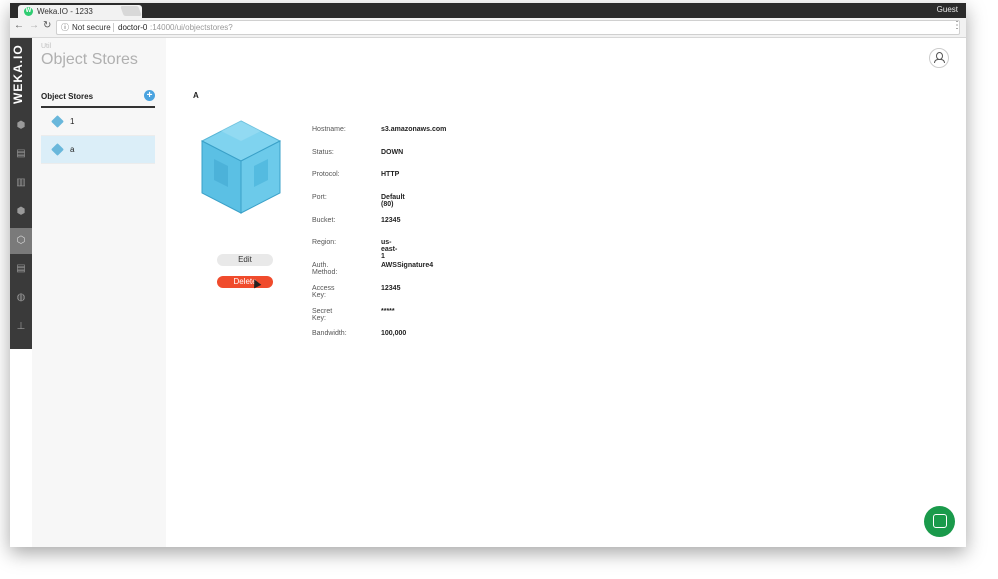  I want to click on delete-button: Delete, so click(245, 282).